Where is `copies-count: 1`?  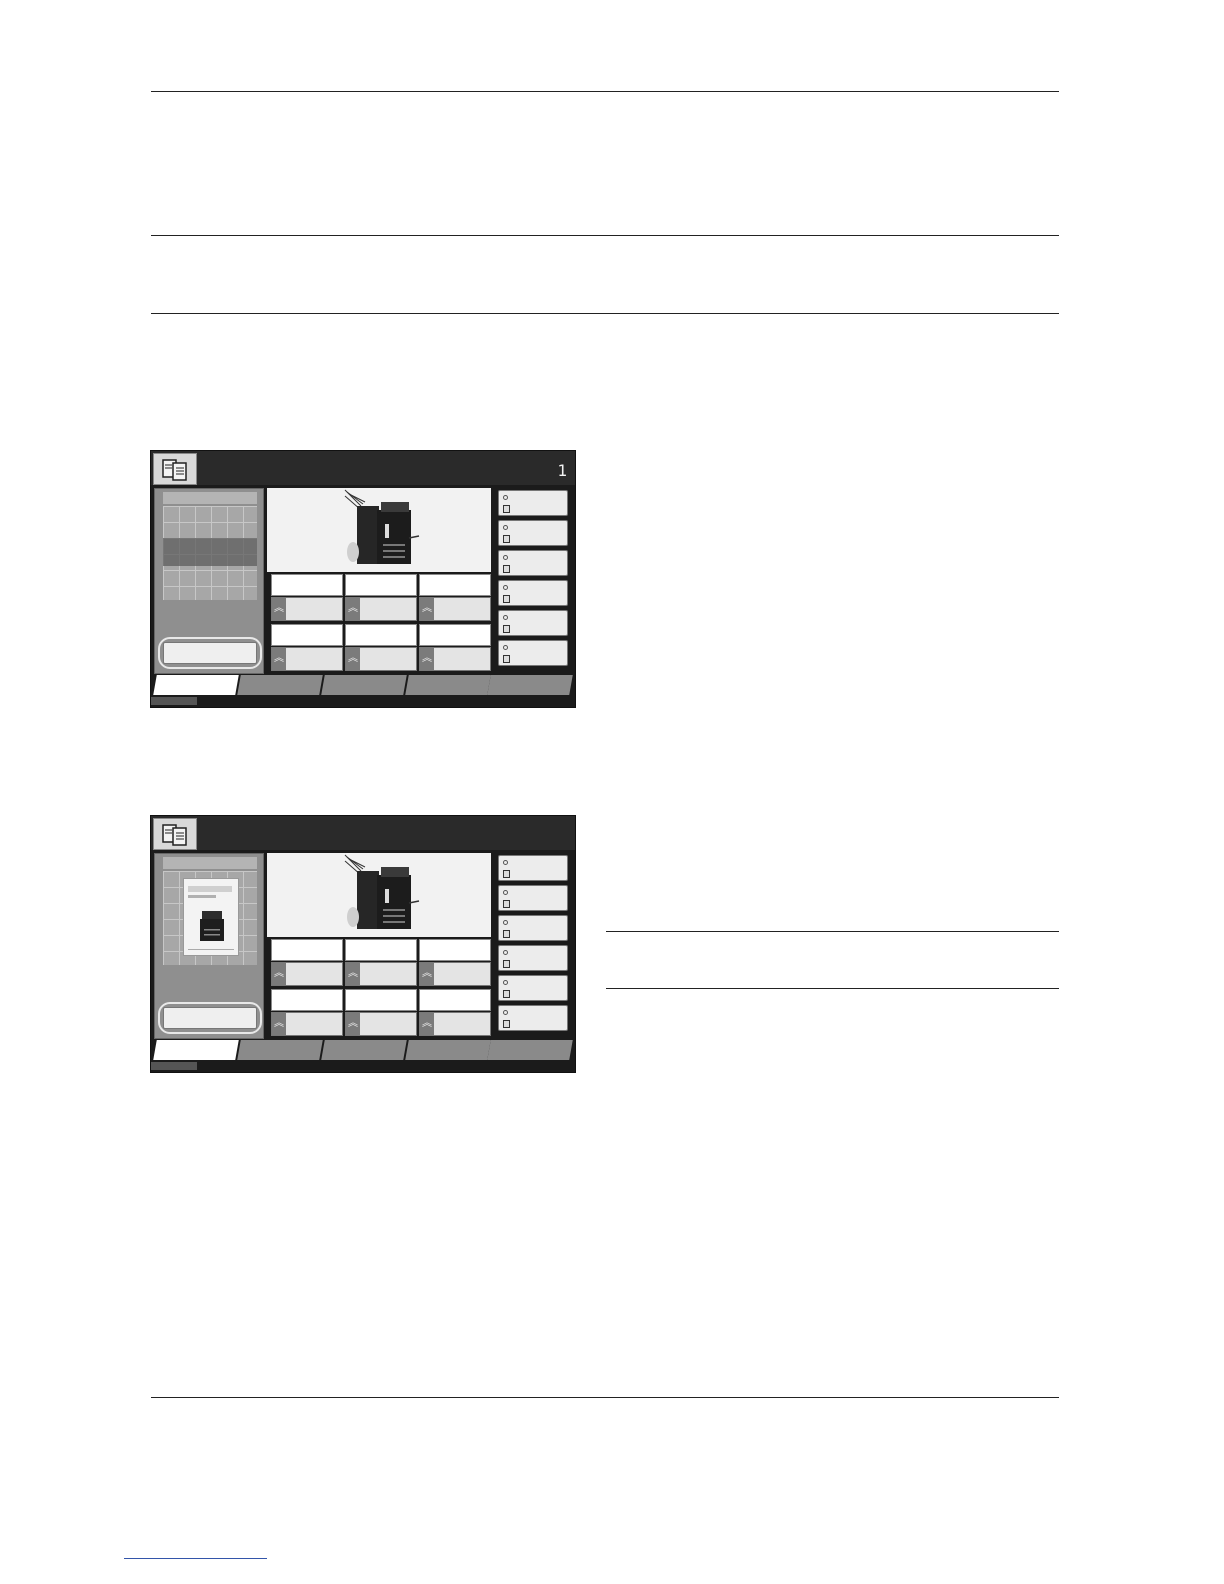
copies-count: 1 is located at coordinates (562, 470).